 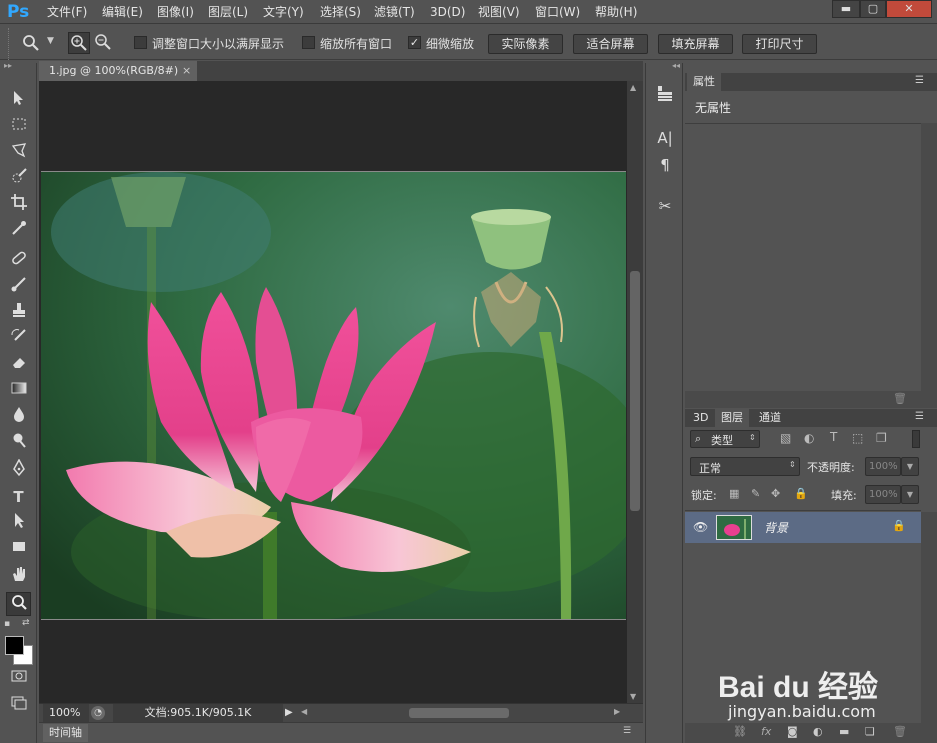 I want to click on actual-pixels-button: 实际像素, so click(x=525, y=44).